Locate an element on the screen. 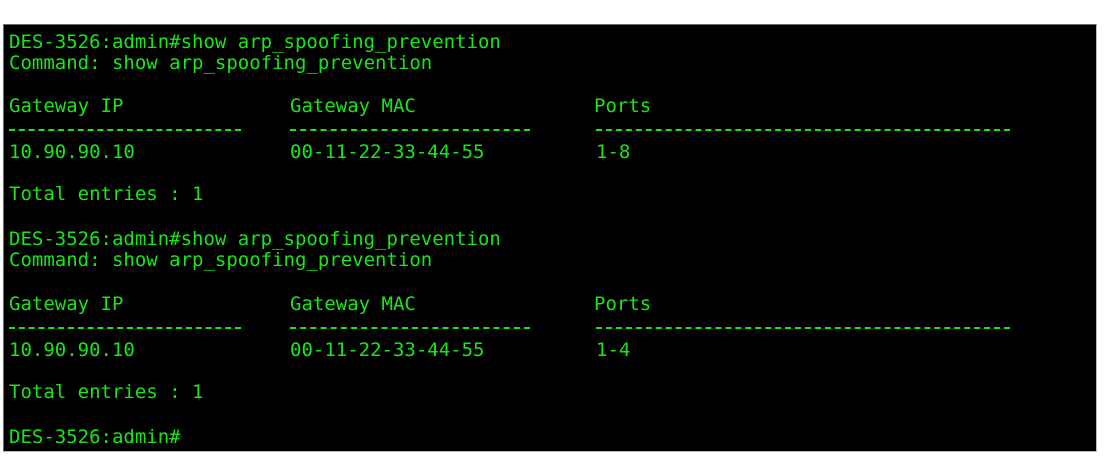 The image size is (1104, 462). cell-ports: 1-4 is located at coordinates (613, 350).